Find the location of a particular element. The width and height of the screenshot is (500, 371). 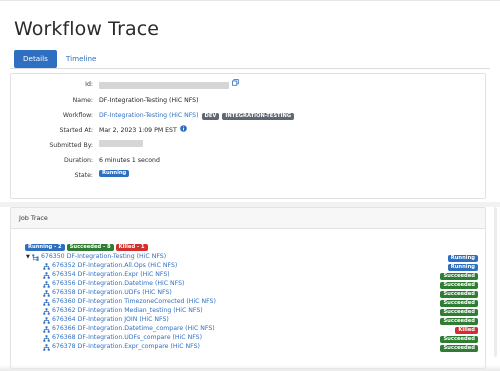

state-row: State: Running is located at coordinates (248, 176).